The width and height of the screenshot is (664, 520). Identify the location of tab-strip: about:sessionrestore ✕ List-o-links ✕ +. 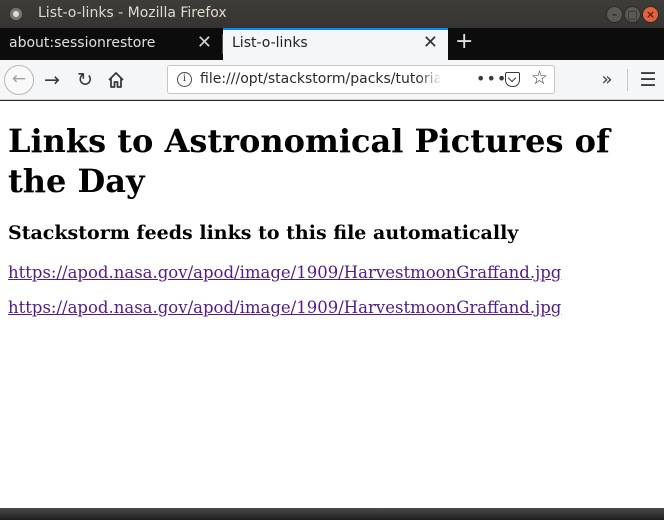
(332, 44).